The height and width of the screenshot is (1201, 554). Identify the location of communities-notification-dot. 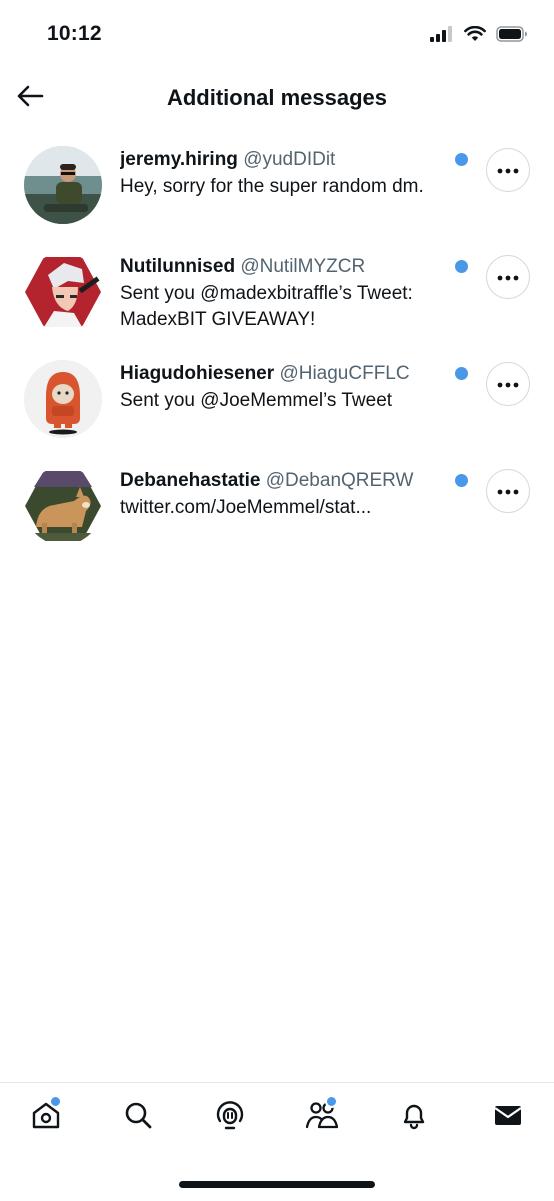
(331, 1101).